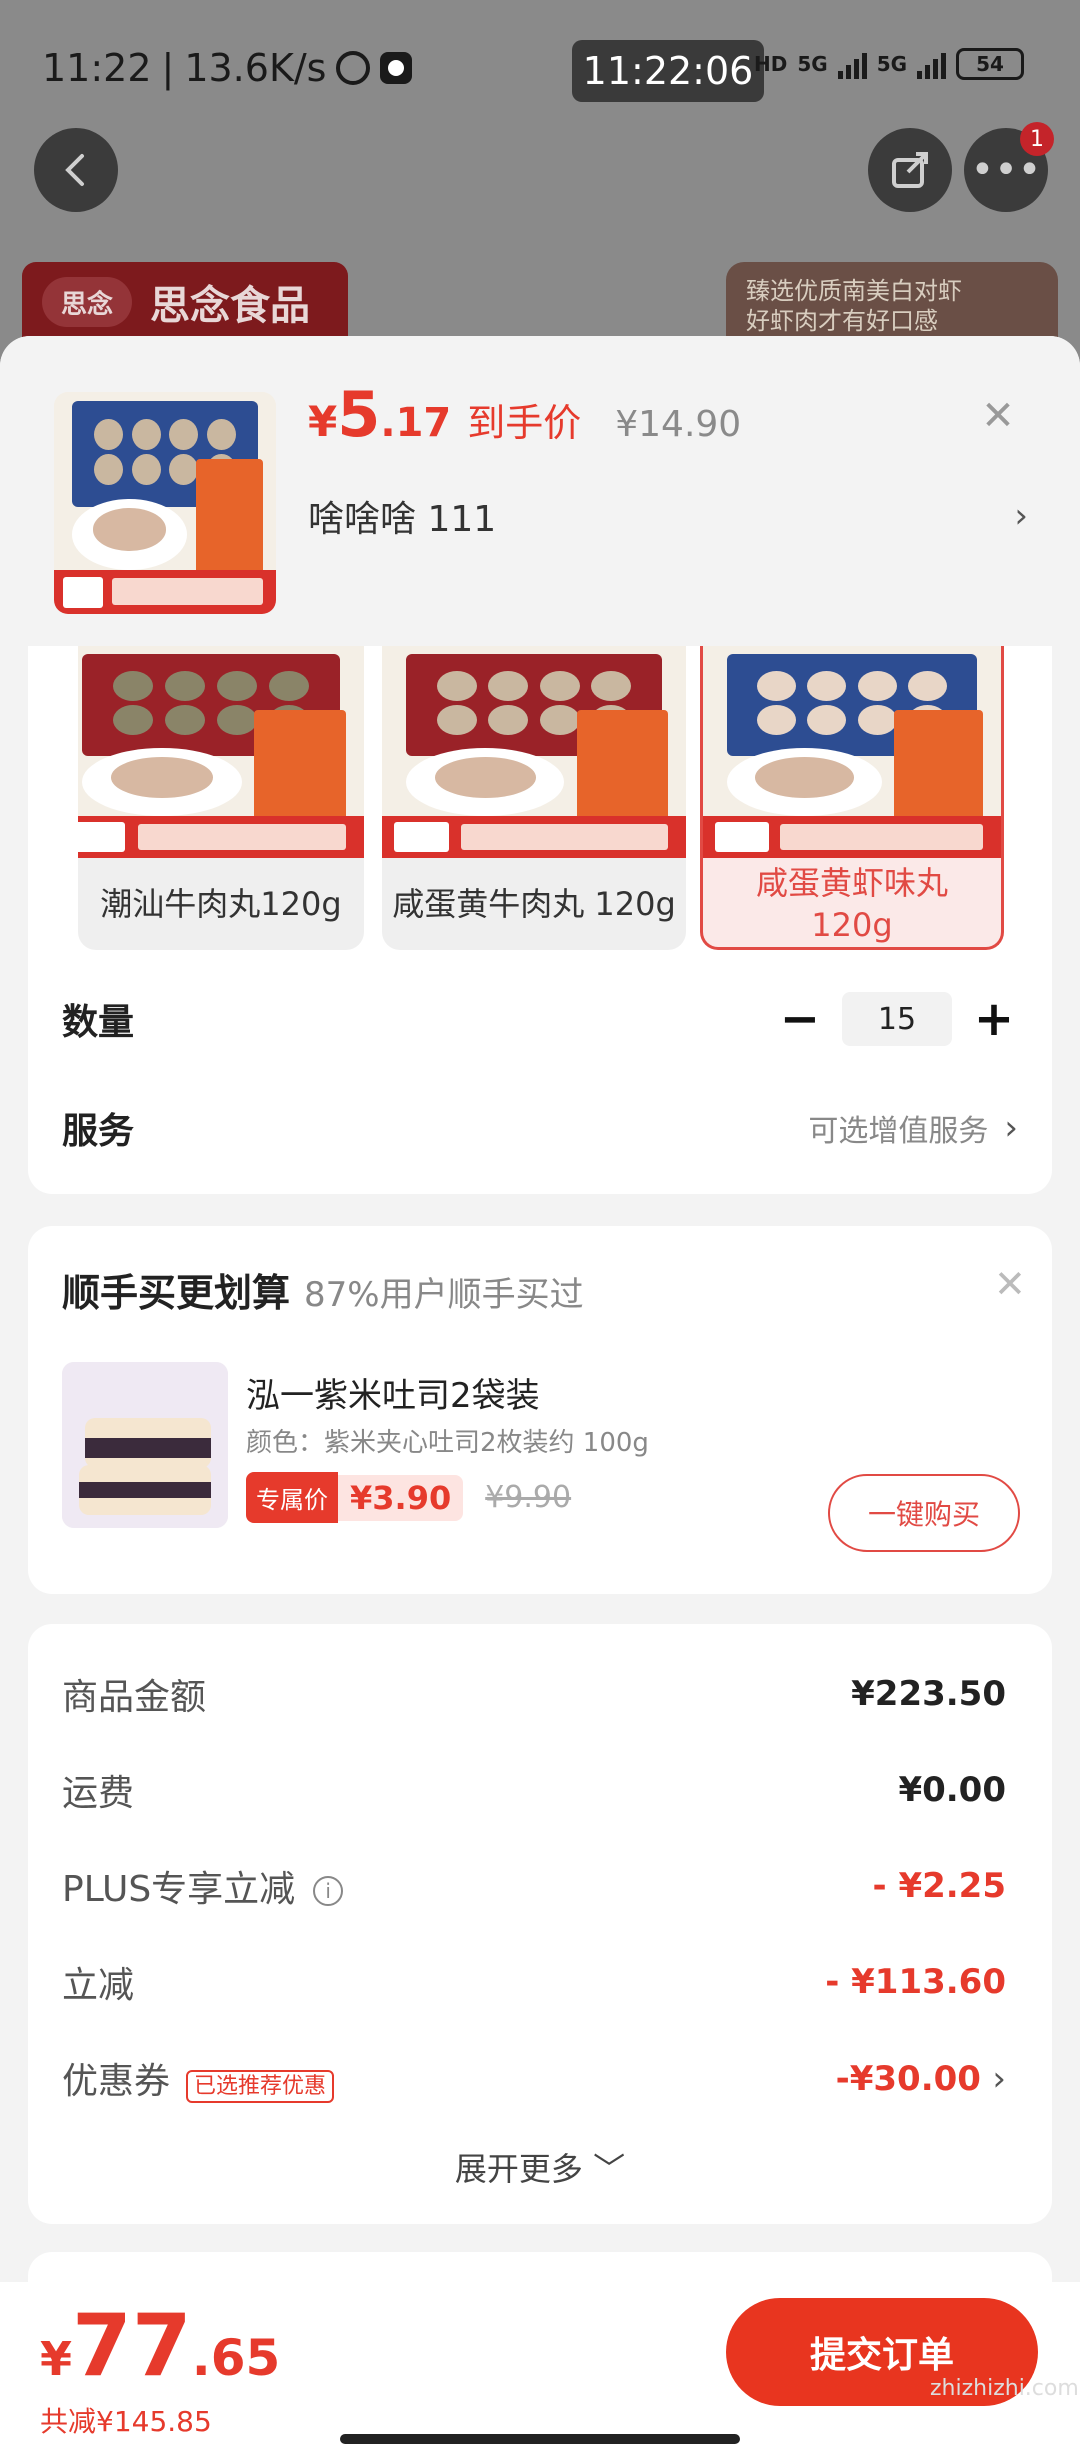 The height and width of the screenshot is (2460, 1080). I want to click on chevron-left-icon, so click(74, 170).